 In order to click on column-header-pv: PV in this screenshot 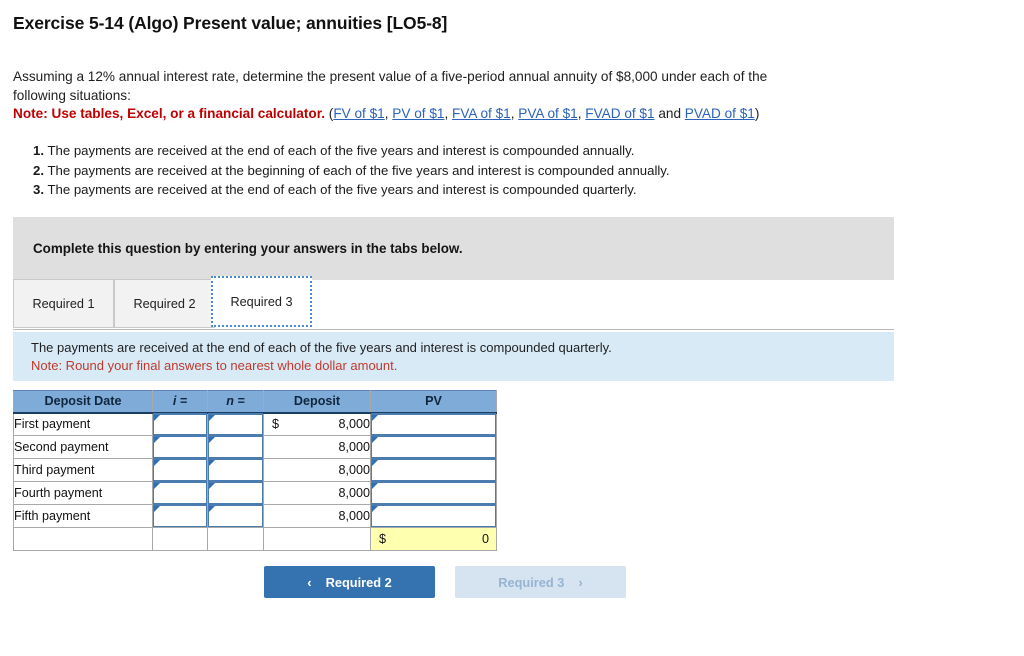, I will do `click(433, 402)`.